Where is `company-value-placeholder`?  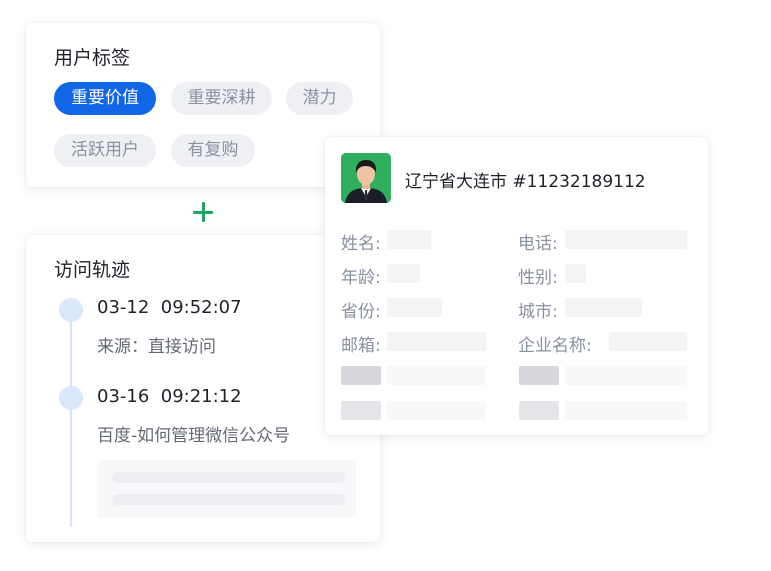 company-value-placeholder is located at coordinates (648, 341).